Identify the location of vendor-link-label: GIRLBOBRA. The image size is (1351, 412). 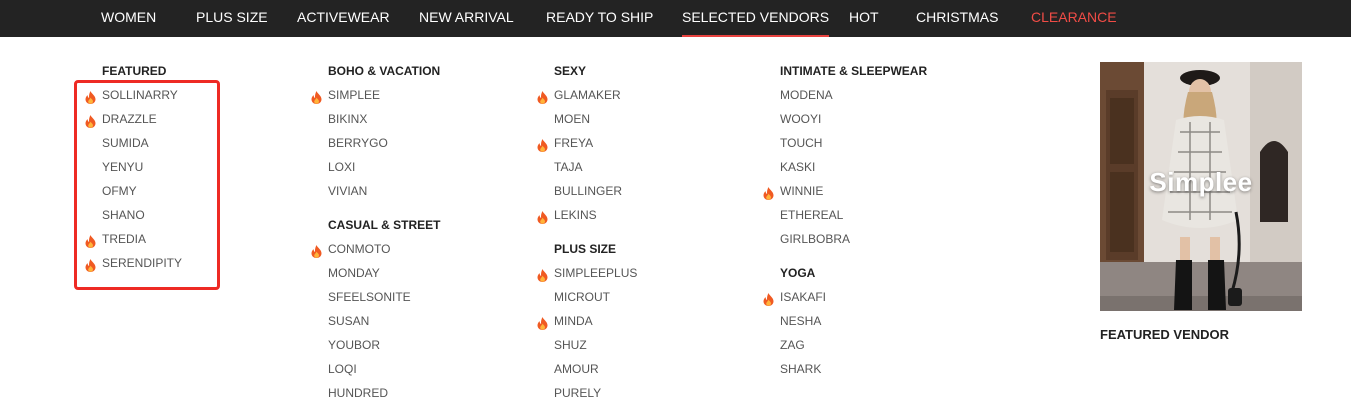
(815, 239).